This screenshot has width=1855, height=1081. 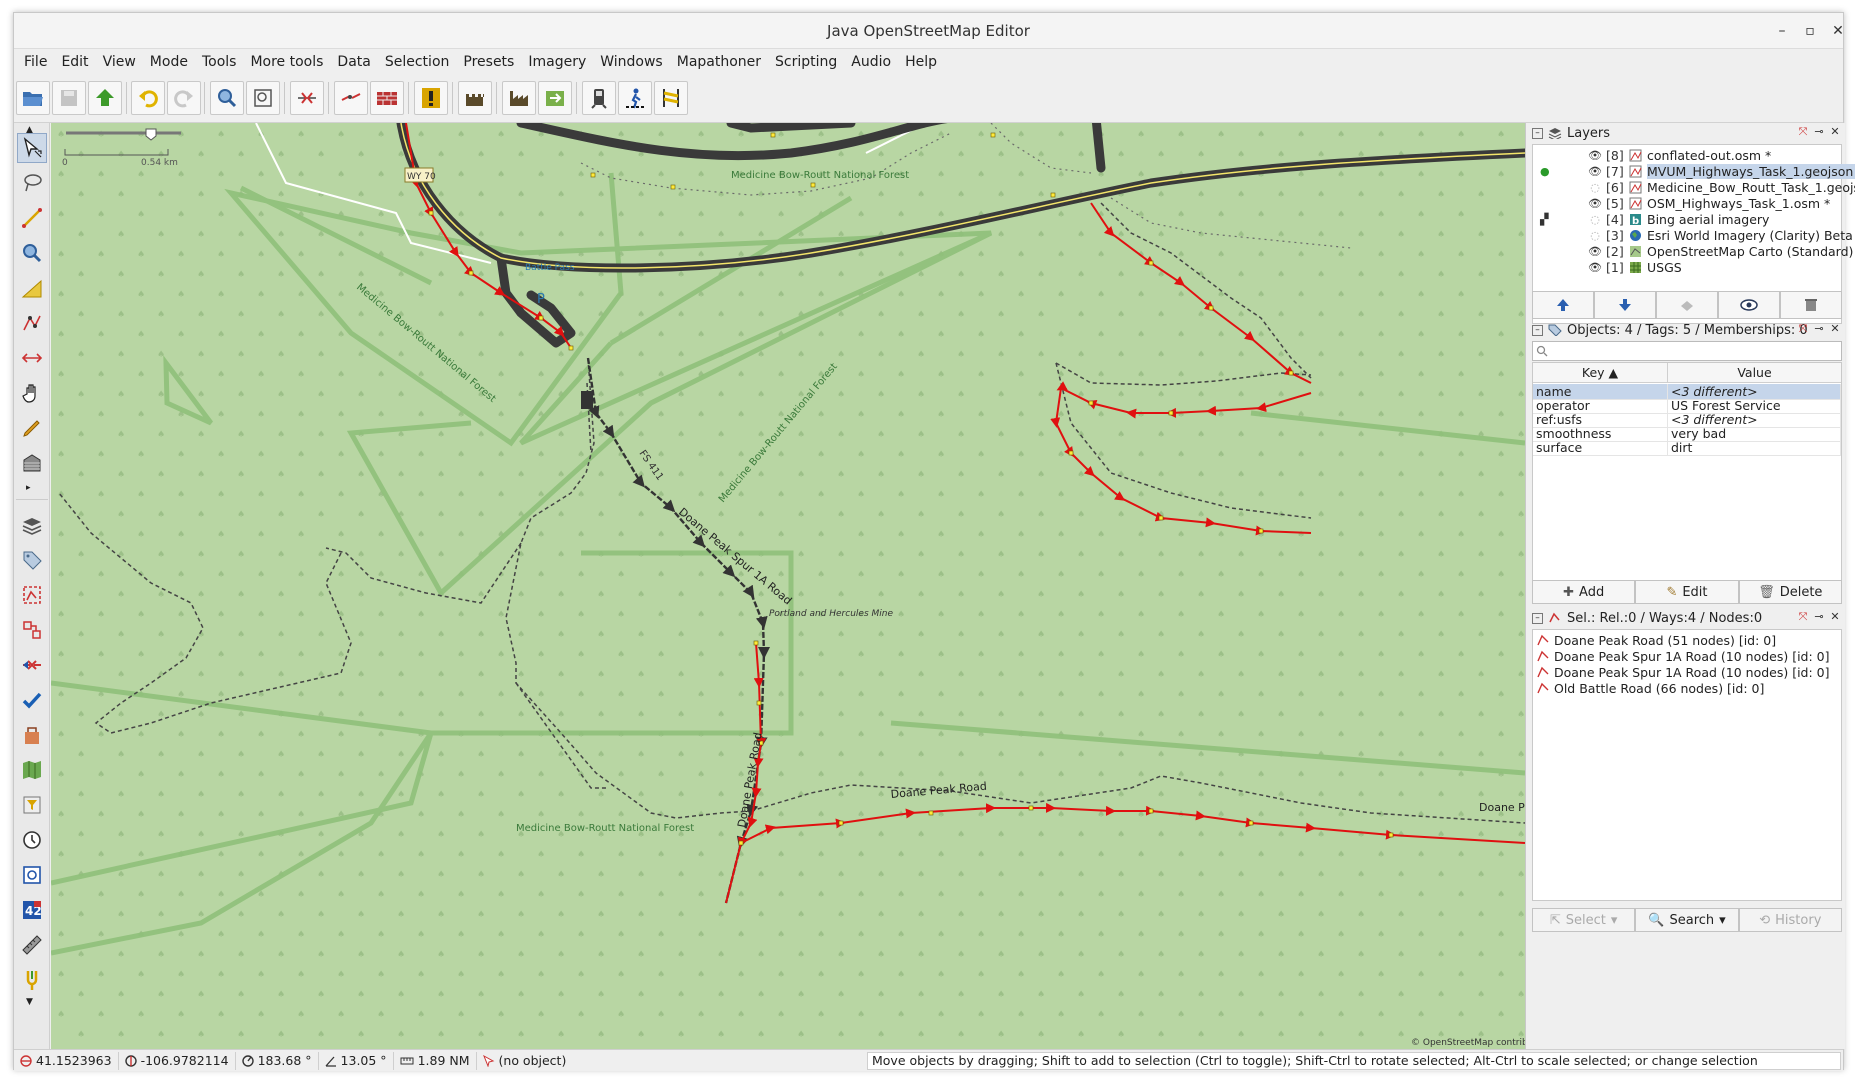 I want to click on upload-button, so click(x=105, y=98).